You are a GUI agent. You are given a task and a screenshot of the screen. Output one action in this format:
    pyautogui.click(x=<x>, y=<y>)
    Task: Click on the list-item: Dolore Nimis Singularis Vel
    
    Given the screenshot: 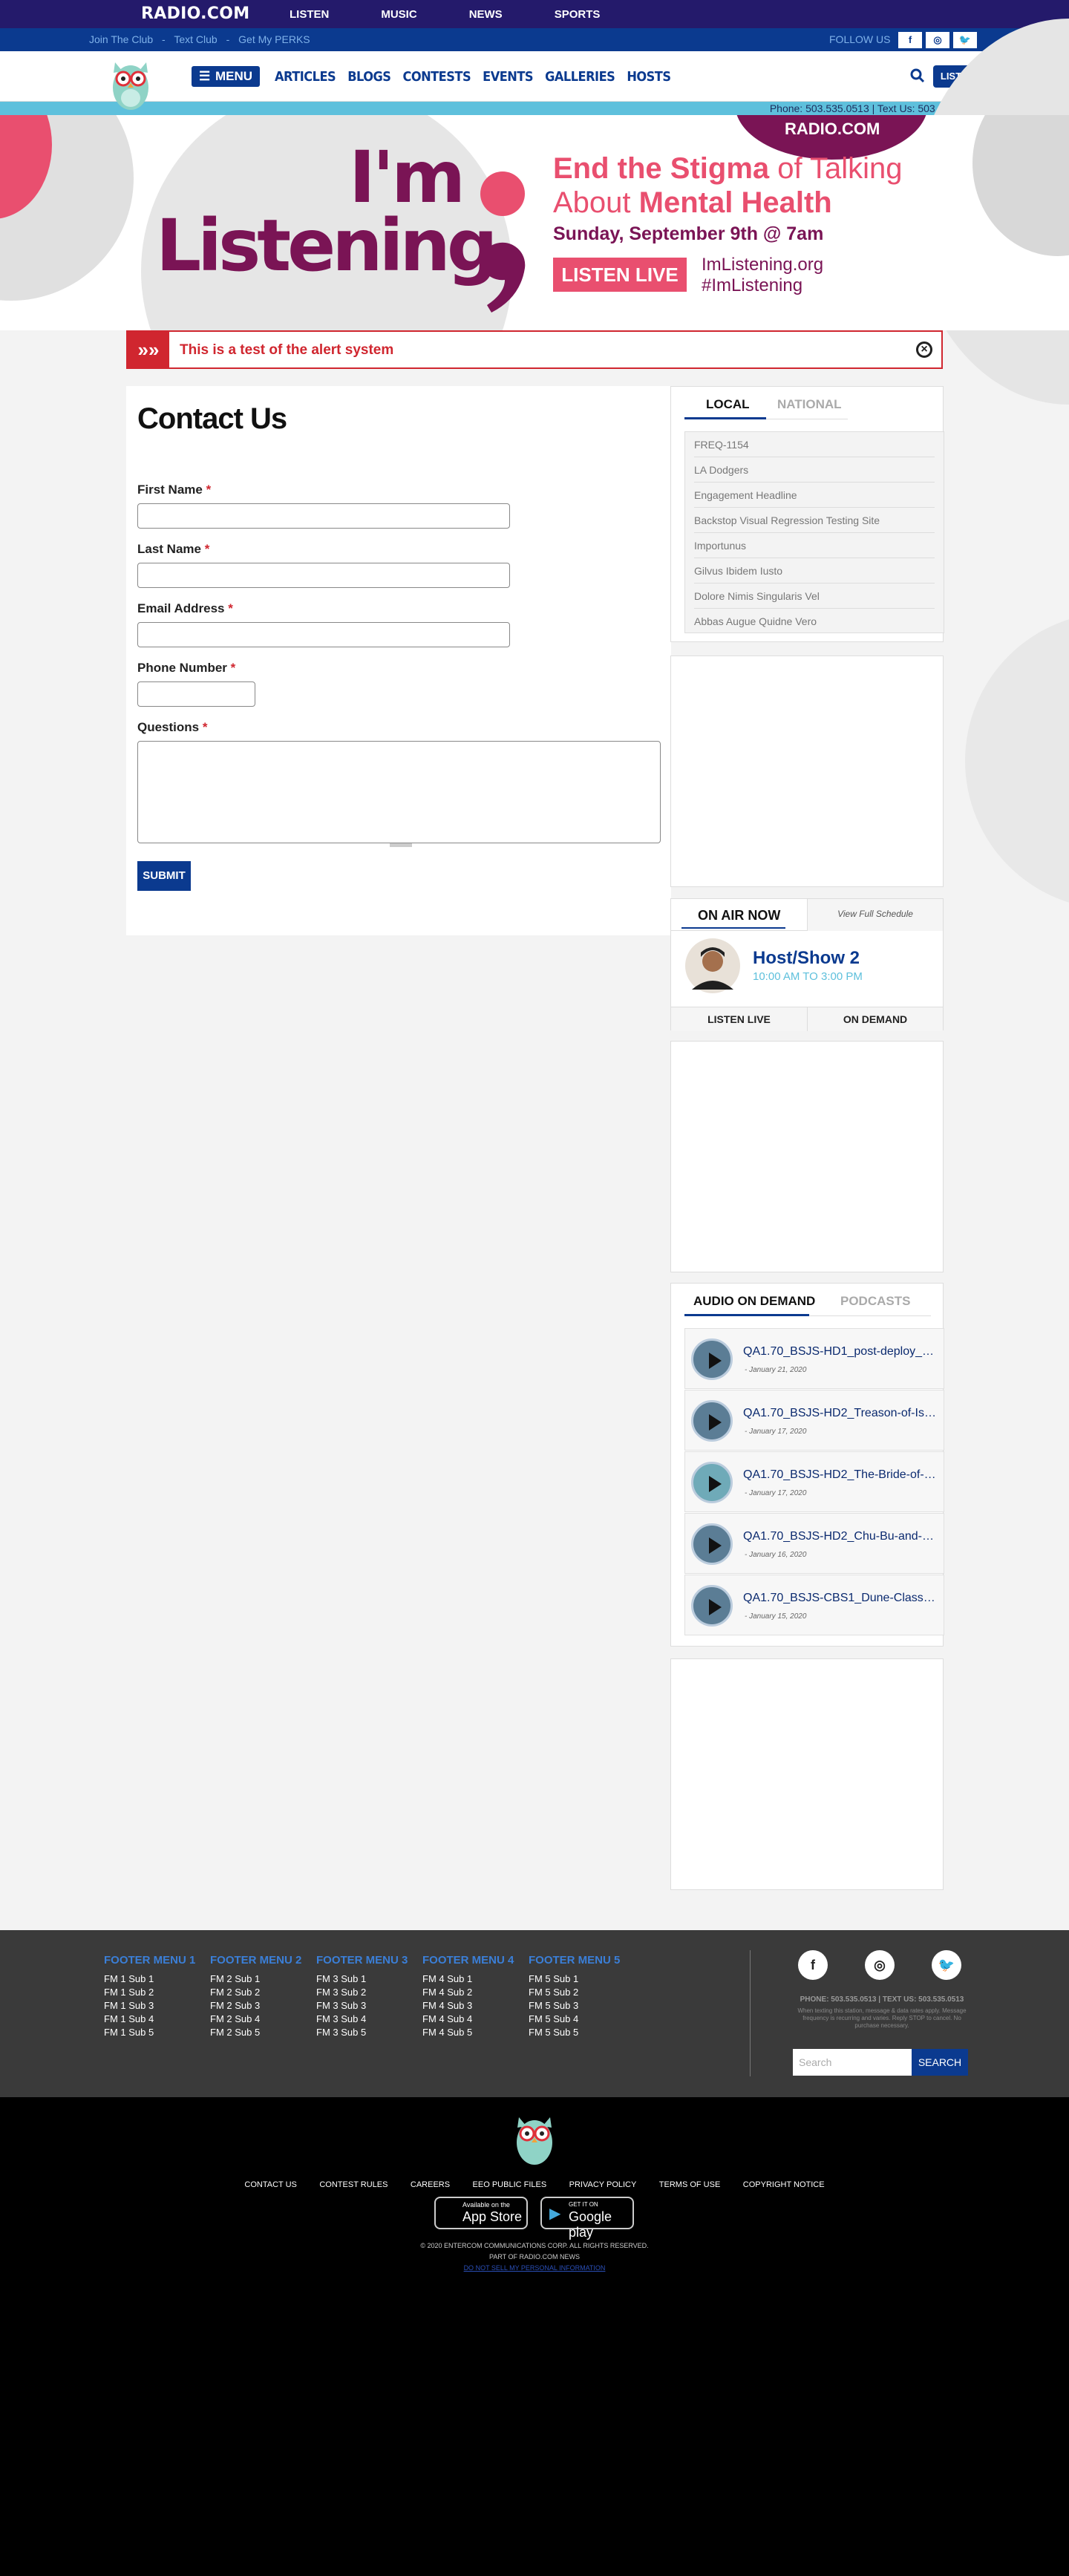 What is the action you would take?
    pyautogui.click(x=815, y=596)
    